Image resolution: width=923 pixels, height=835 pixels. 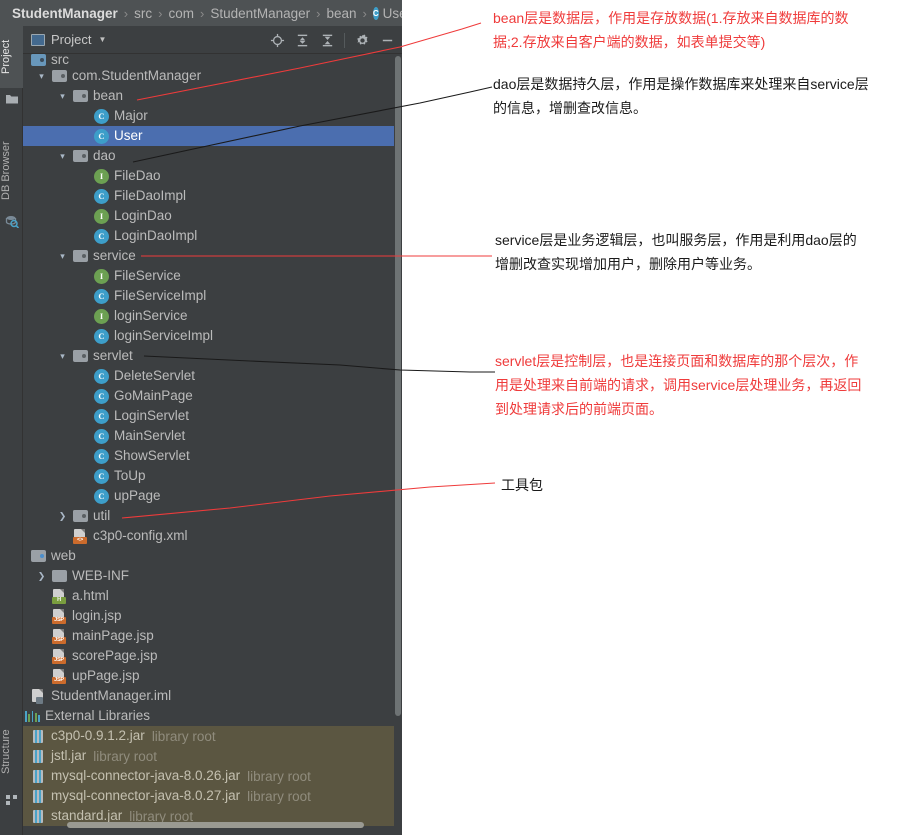 I want to click on tree-row: JSP upPage.jsp, so click(x=208, y=676).